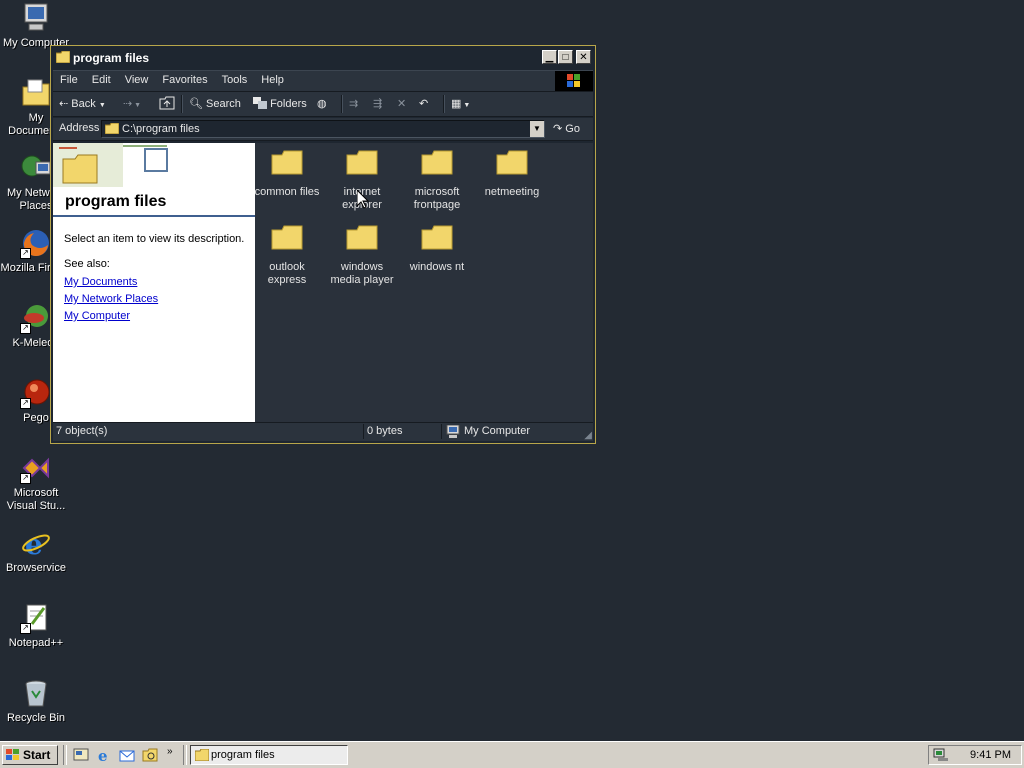 This screenshot has width=1024, height=768. What do you see at coordinates (196, 104) in the screenshot?
I see `search-icon: 🔍︎` at bounding box center [196, 104].